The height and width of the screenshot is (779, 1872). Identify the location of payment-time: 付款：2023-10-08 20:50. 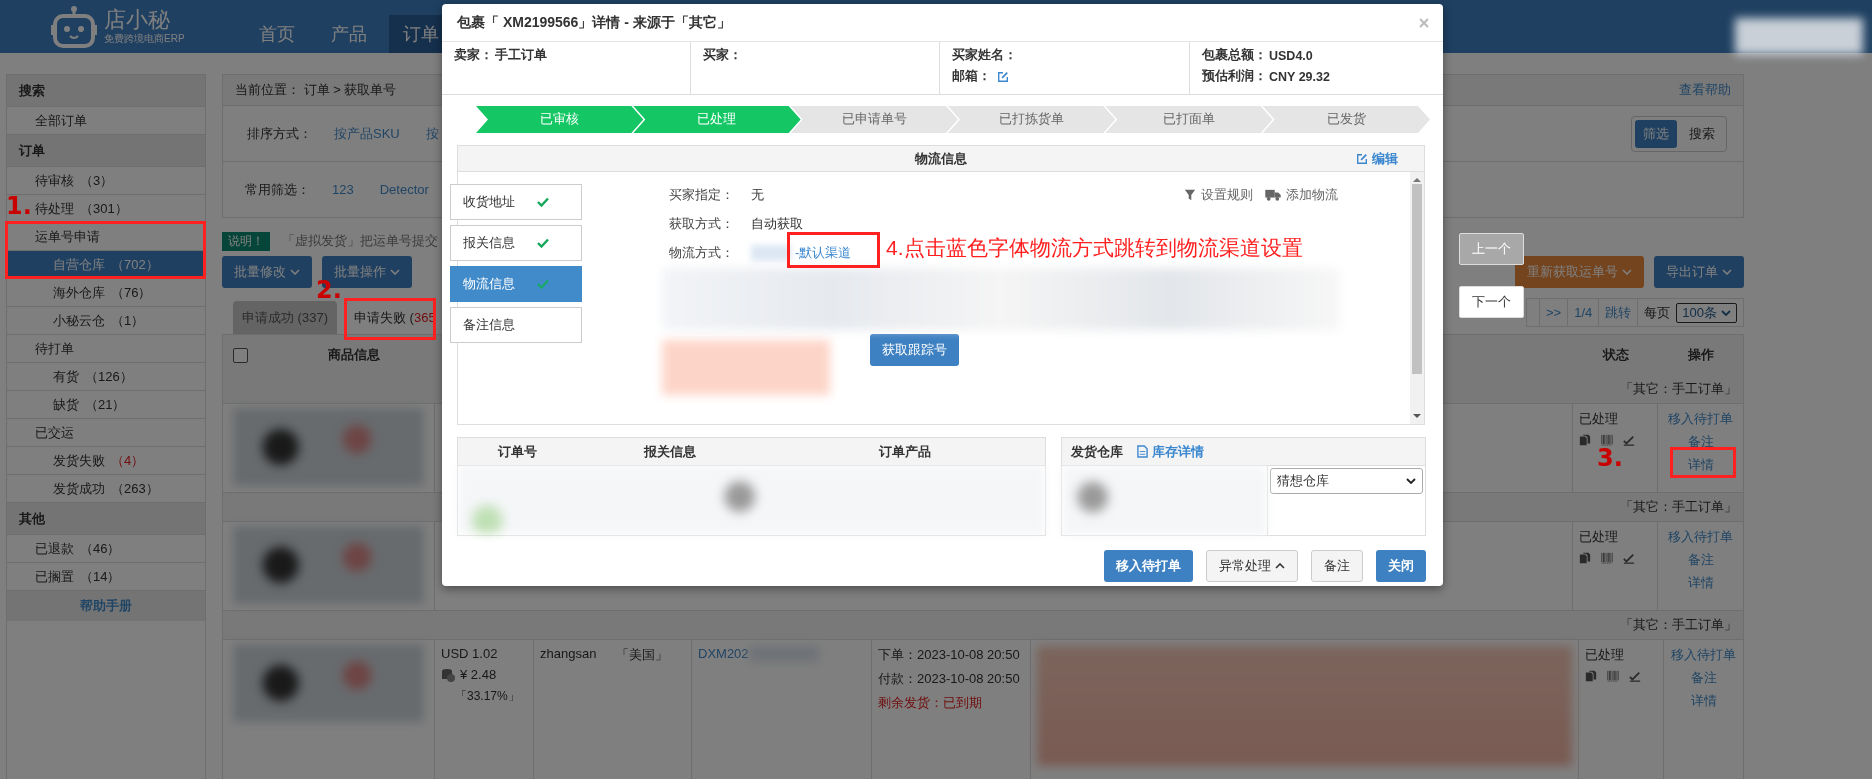
(949, 679).